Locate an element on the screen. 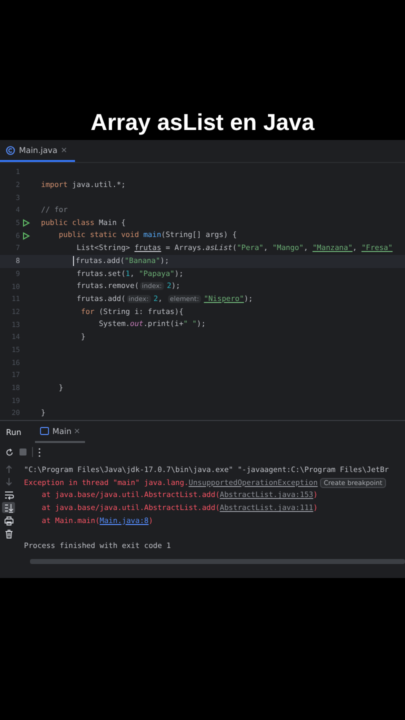  console-icon is located at coordinates (45, 431).